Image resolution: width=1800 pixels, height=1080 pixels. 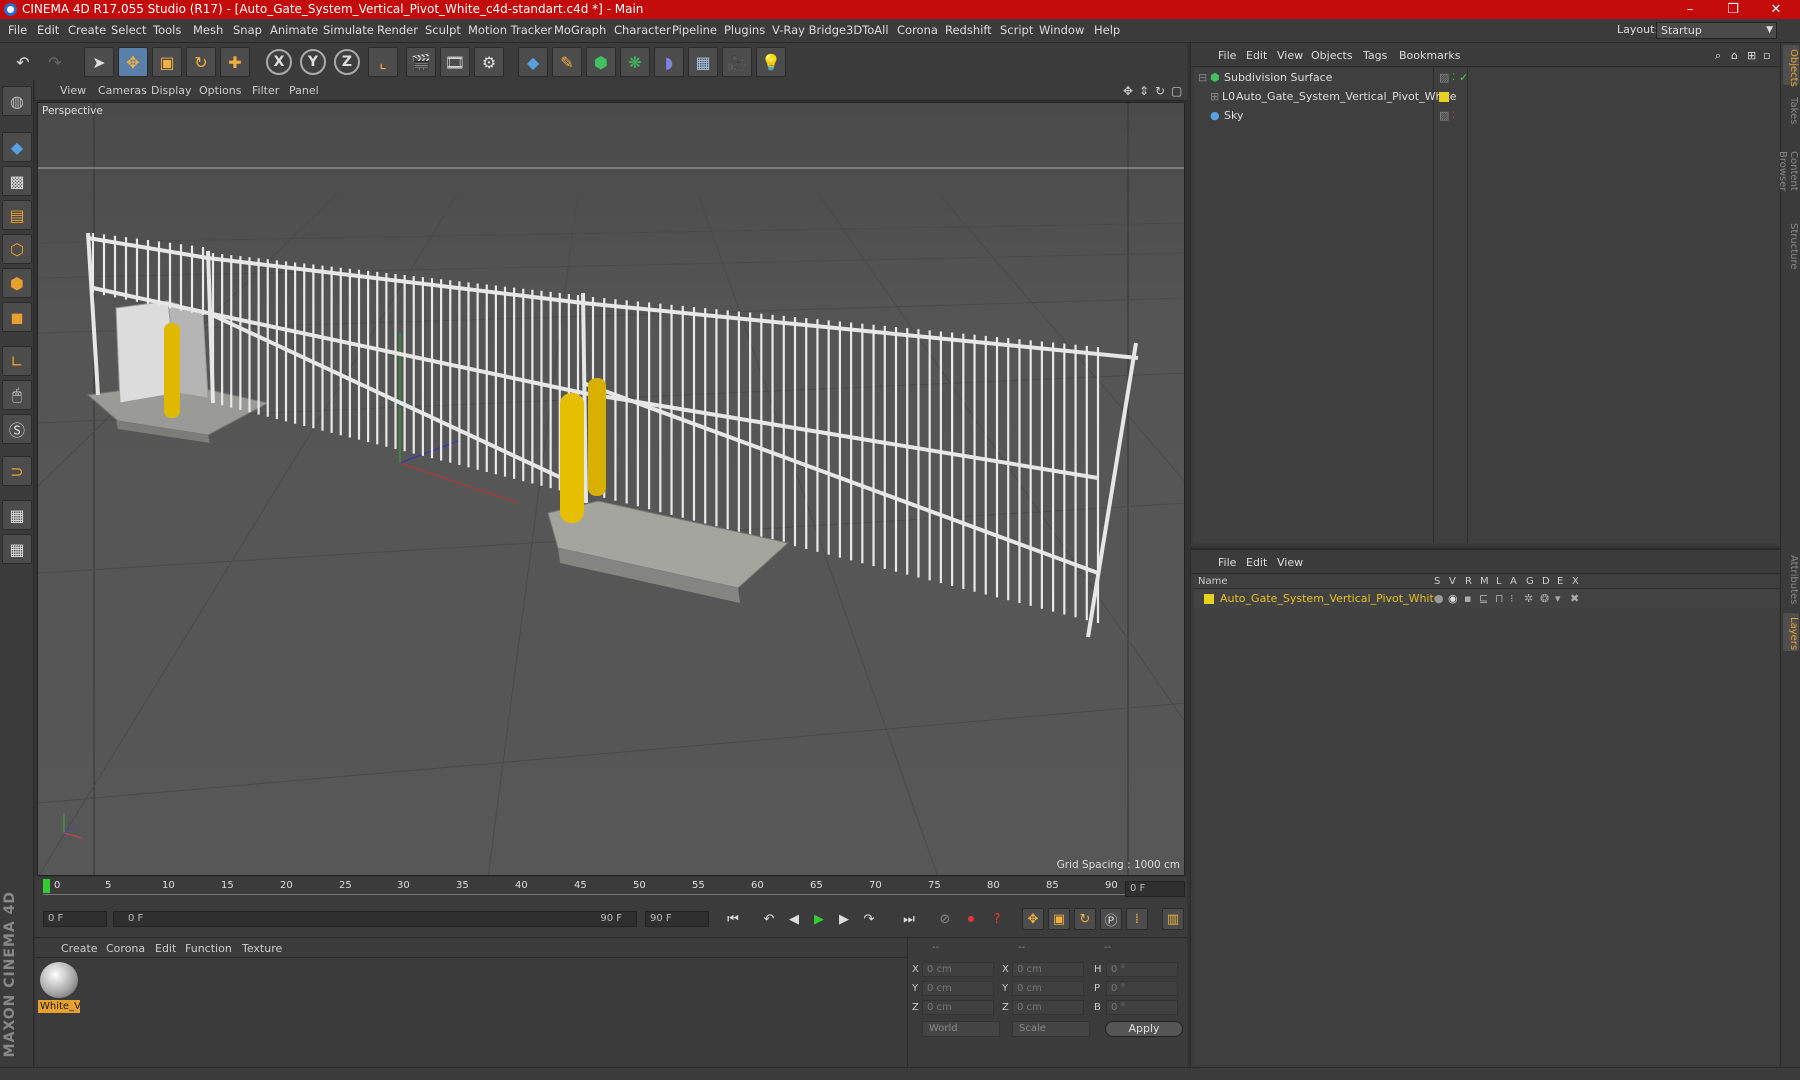 What do you see at coordinates (17, 471) in the screenshot?
I see `magnet-button: ⊃` at bounding box center [17, 471].